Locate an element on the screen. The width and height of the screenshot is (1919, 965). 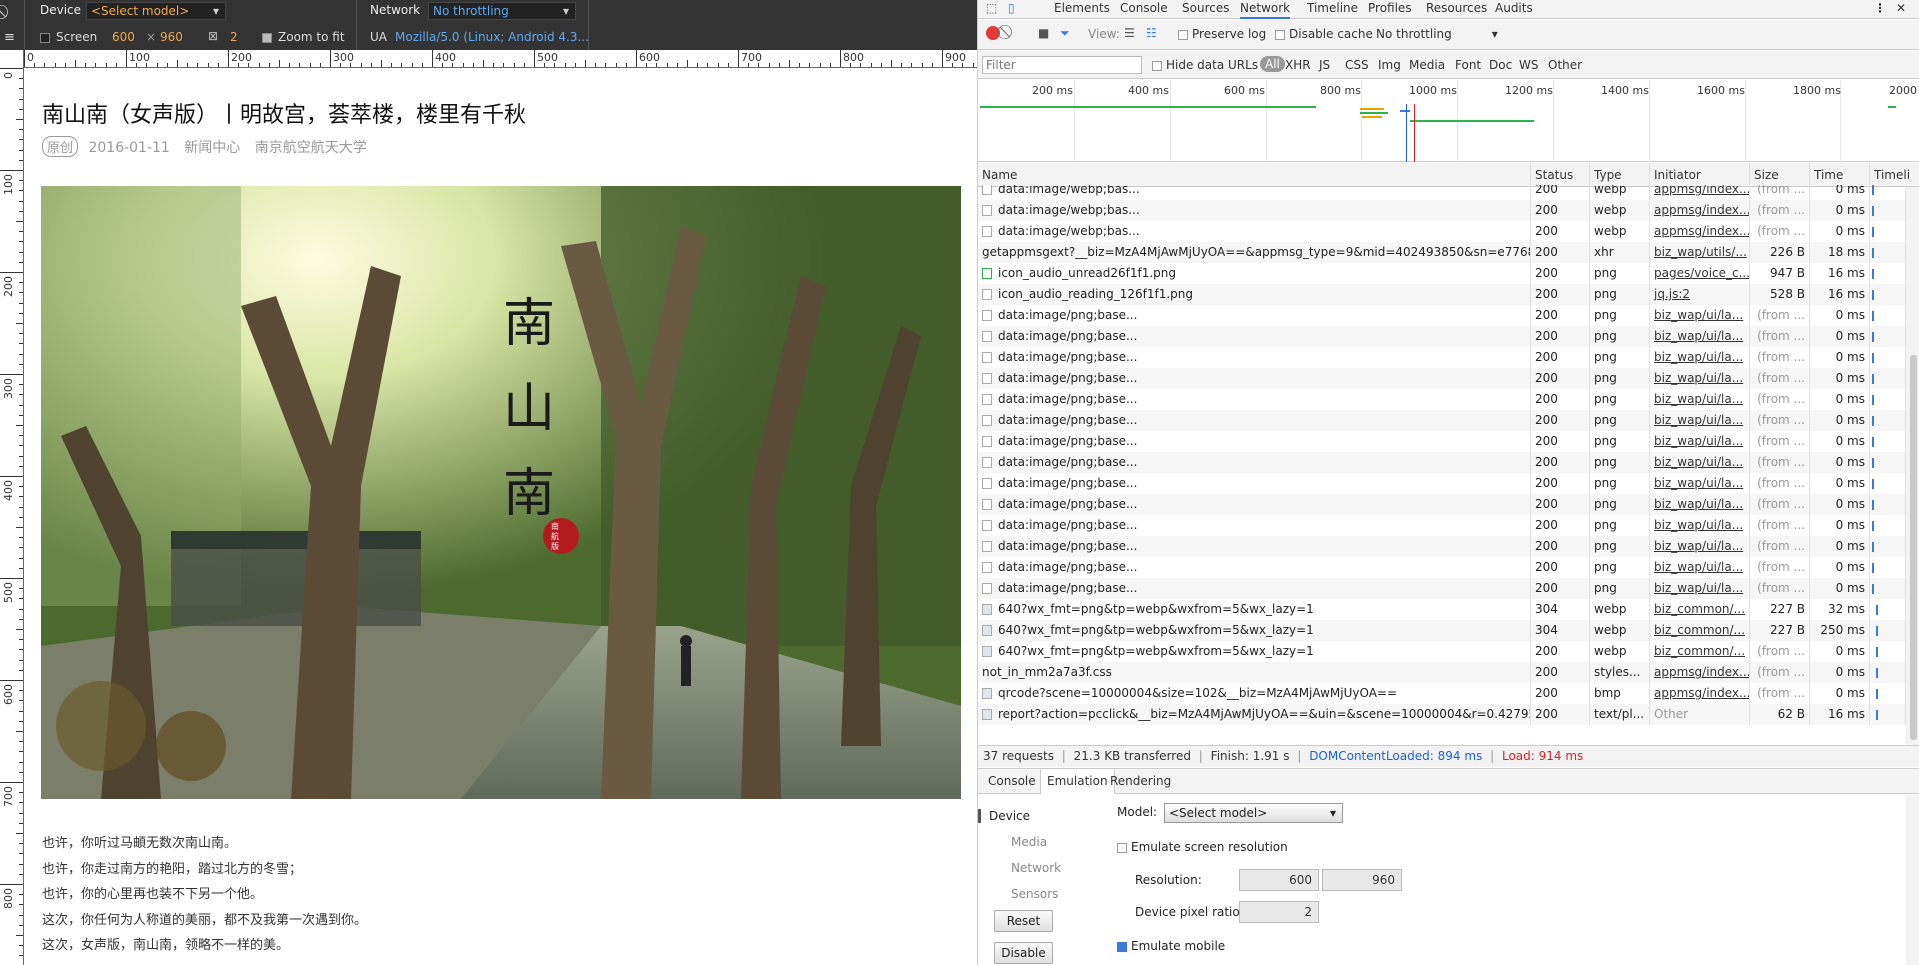
filter-type-ws: WS is located at coordinates (1528, 65).